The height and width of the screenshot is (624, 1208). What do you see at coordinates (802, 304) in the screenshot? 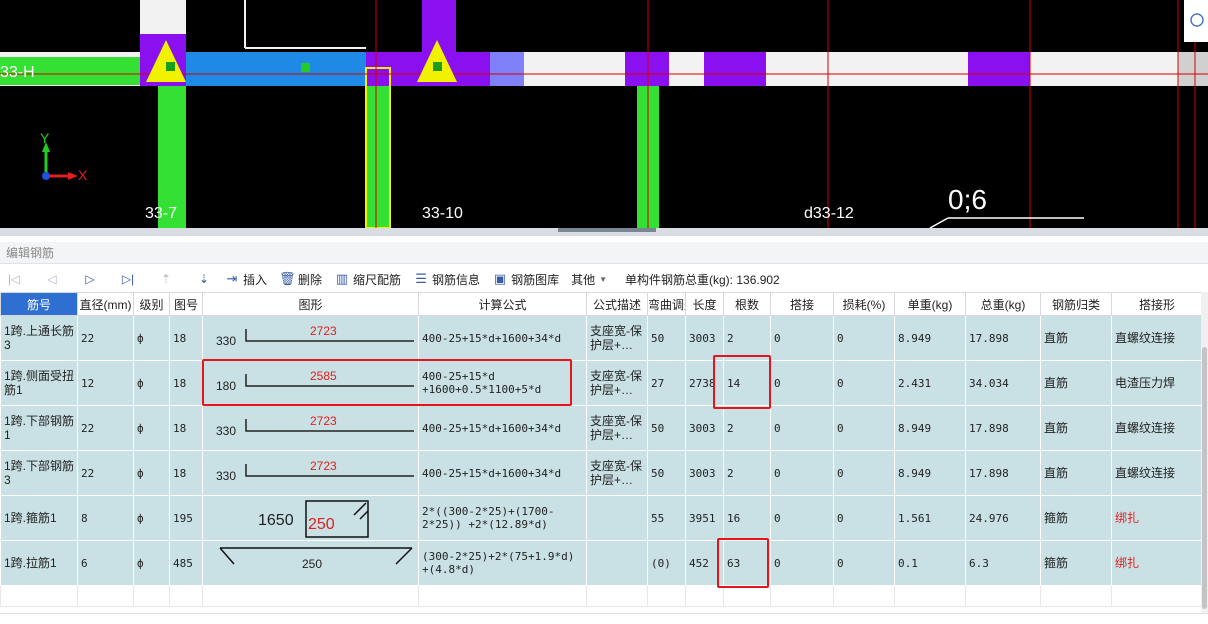
I see `column-header: 搭接` at bounding box center [802, 304].